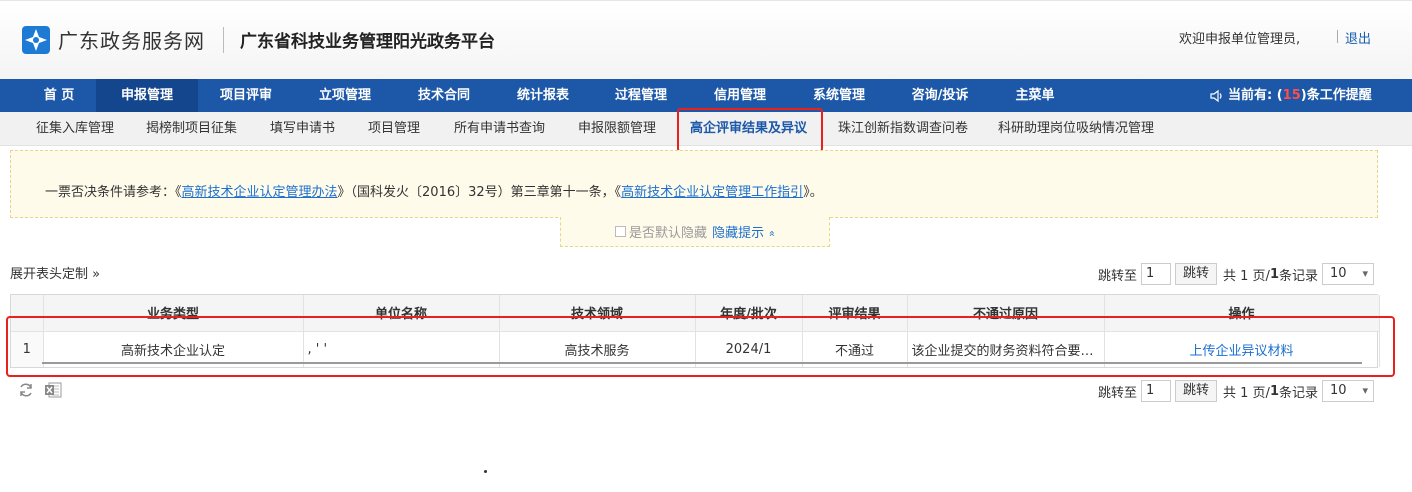 The width and height of the screenshot is (1412, 492). I want to click on subnav-quota-management: 申报限额管理, so click(617, 128).